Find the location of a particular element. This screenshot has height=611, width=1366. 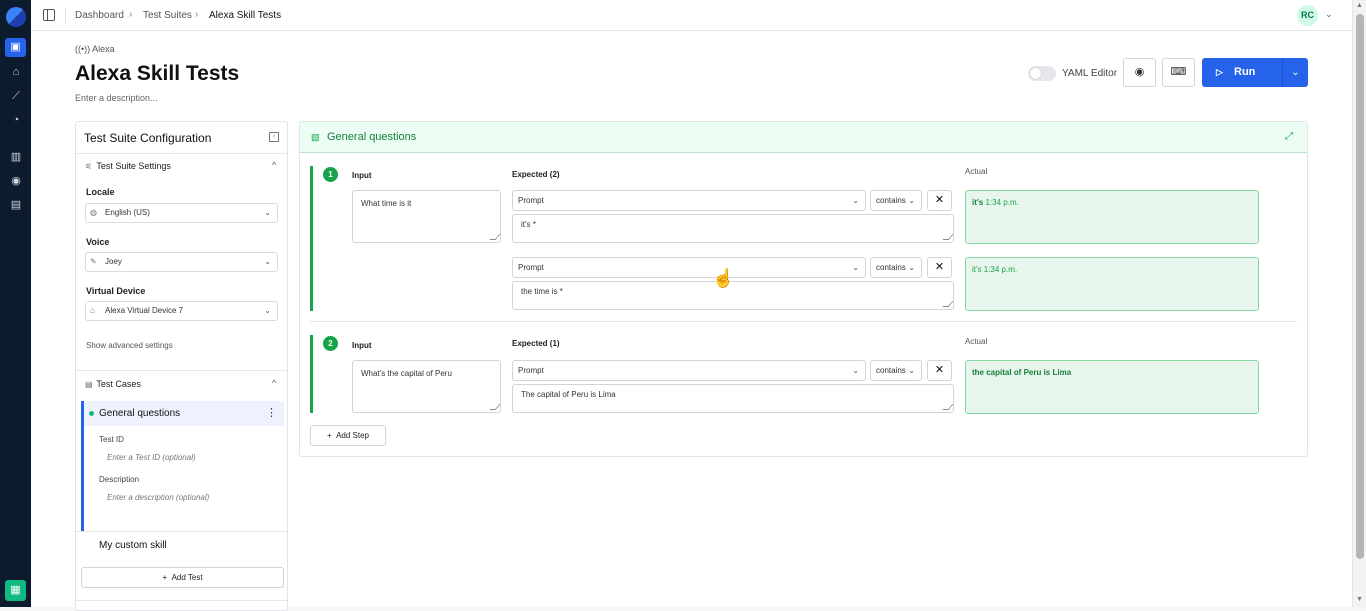

locale-select: ◍ English (US) ⌄ is located at coordinates (181, 213).